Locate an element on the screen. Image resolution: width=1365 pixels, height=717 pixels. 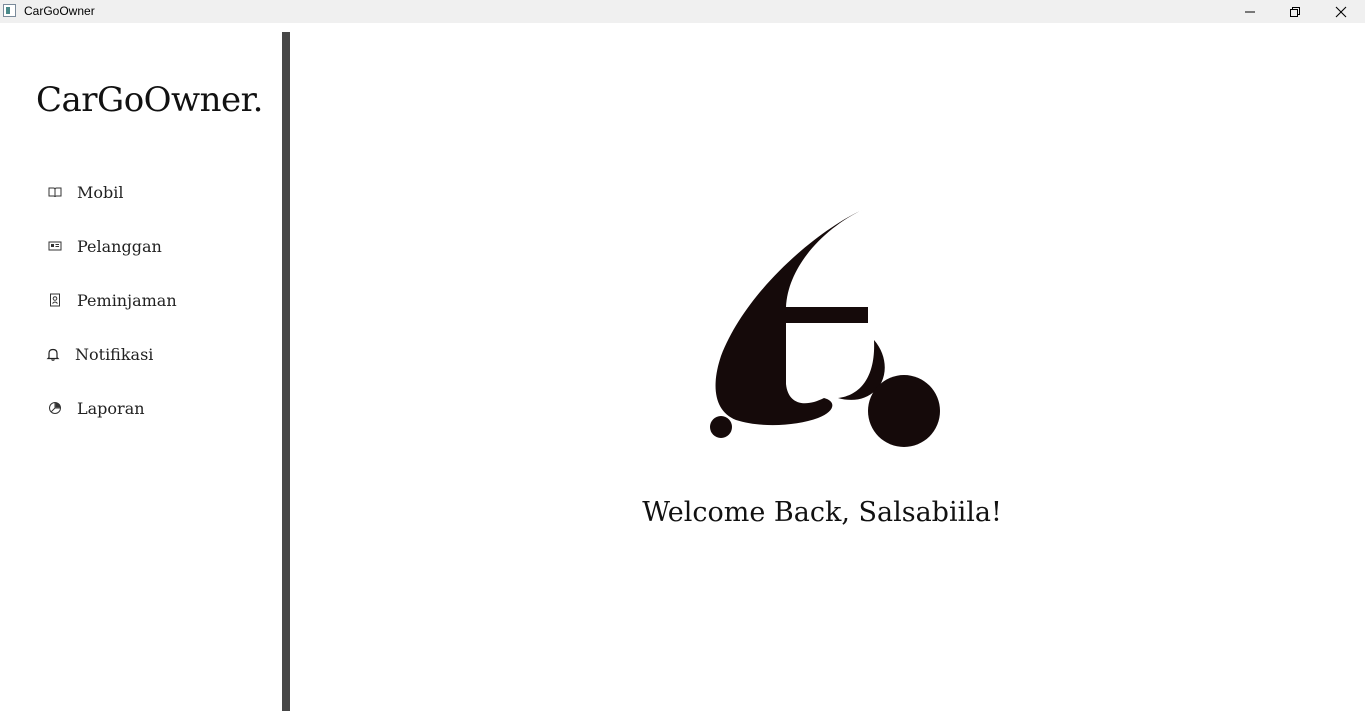
bell-icon is located at coordinates (53, 354).